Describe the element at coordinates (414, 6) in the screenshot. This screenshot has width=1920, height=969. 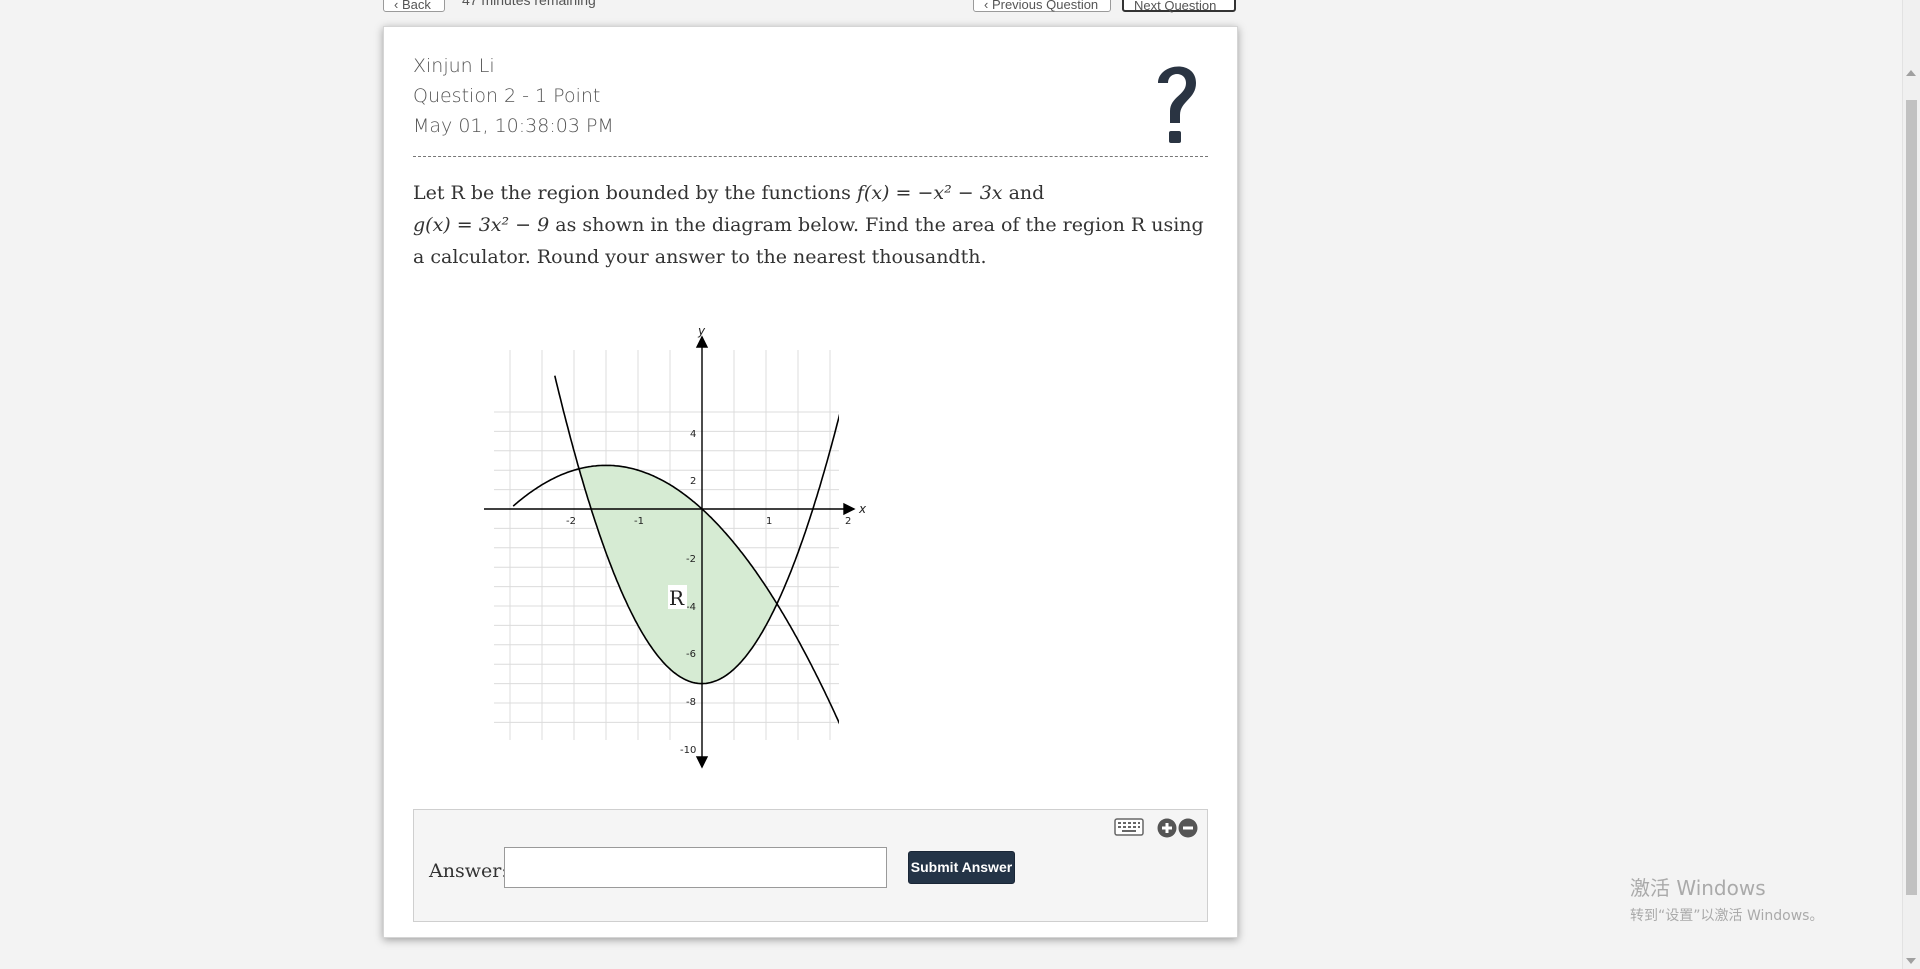
I see `back-button: ‹ Back` at that location.